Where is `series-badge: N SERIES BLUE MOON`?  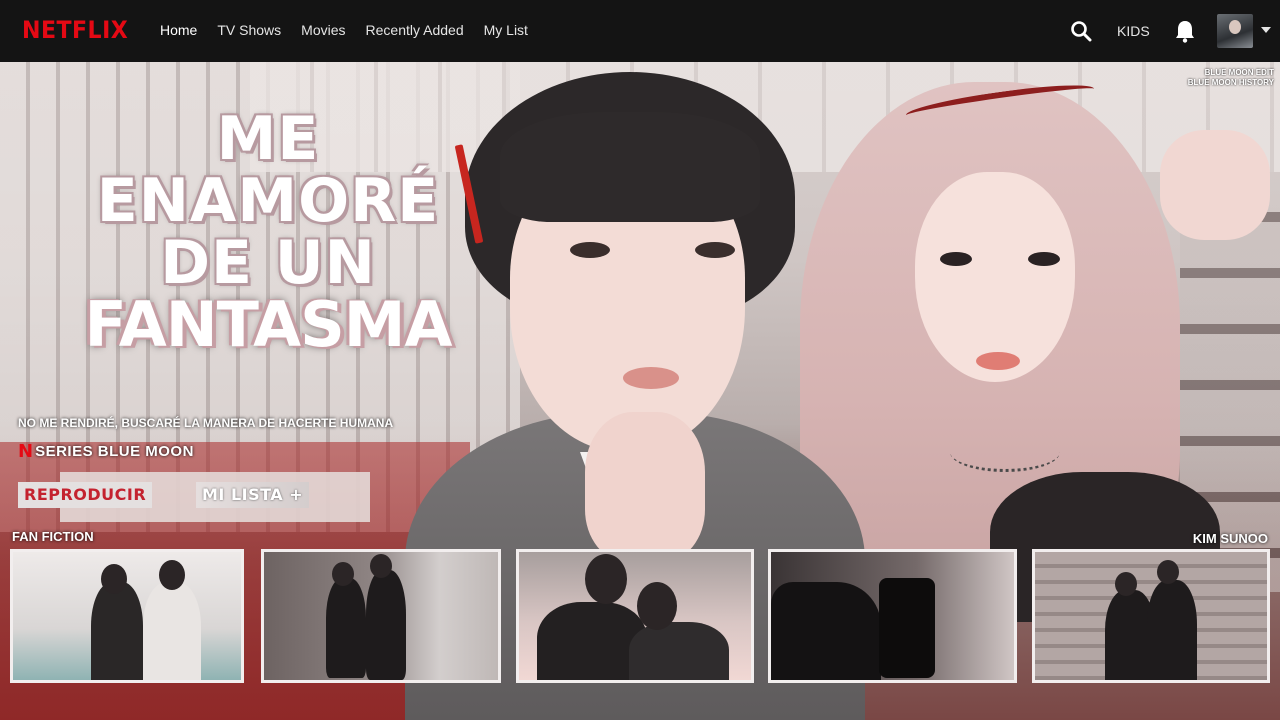 series-badge: N SERIES BLUE MOON is located at coordinates (106, 451).